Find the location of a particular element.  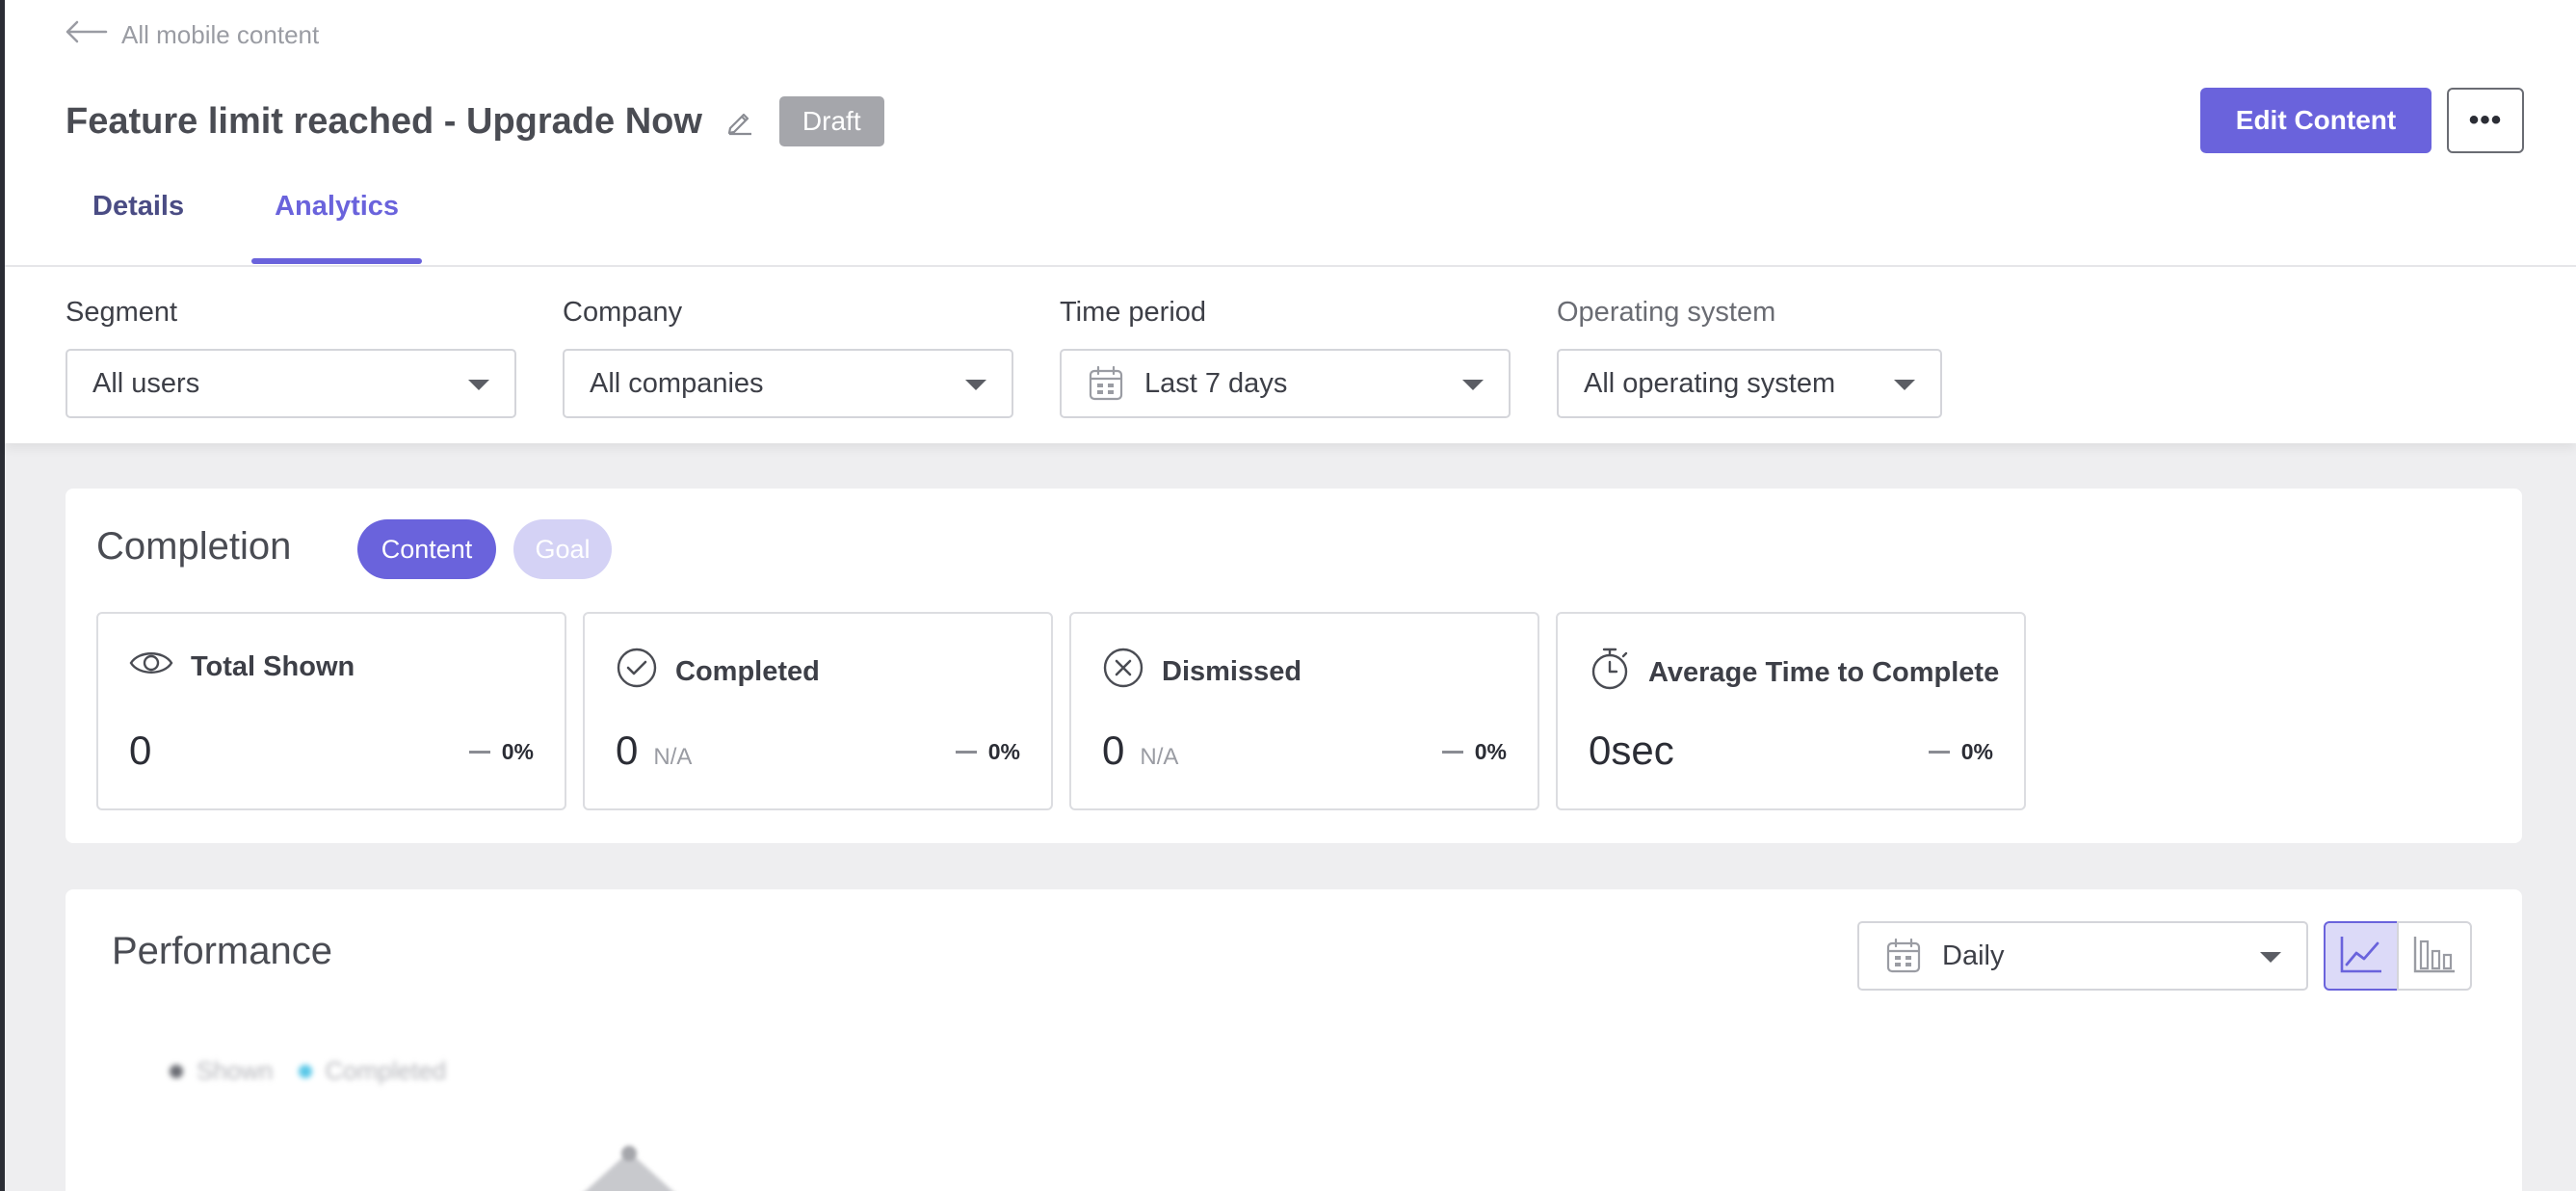

line-chart-toggle is located at coordinates (2361, 956).